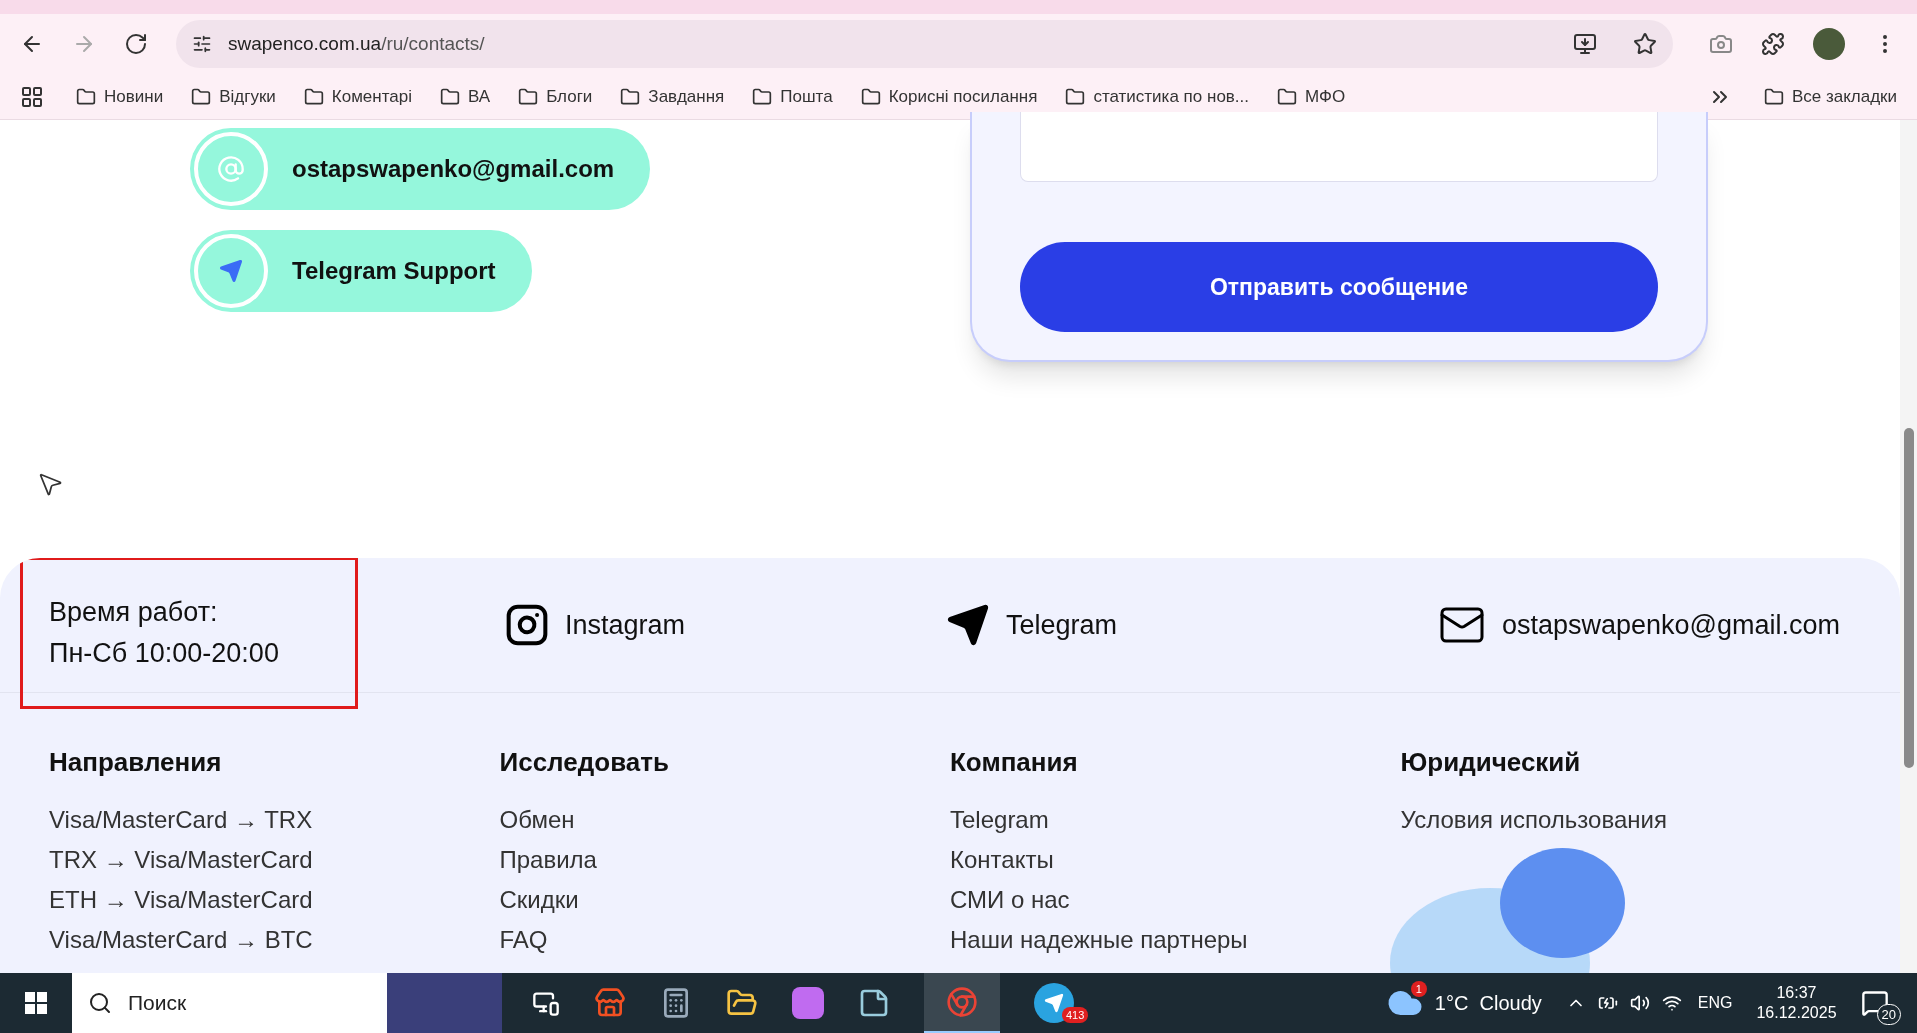 The image size is (1917, 1033). What do you see at coordinates (548, 860) in the screenshot?
I see `footer-link: Правила` at bounding box center [548, 860].